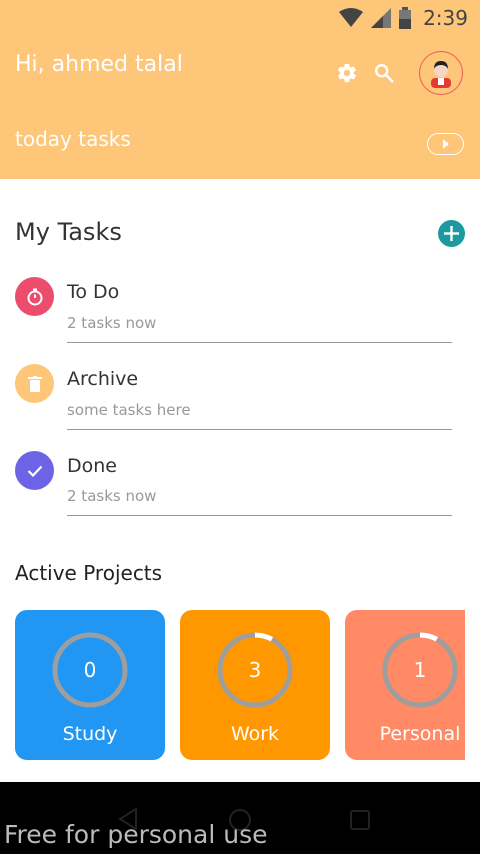  Describe the element at coordinates (420, 734) in the screenshot. I see `project-label: Personal` at that location.